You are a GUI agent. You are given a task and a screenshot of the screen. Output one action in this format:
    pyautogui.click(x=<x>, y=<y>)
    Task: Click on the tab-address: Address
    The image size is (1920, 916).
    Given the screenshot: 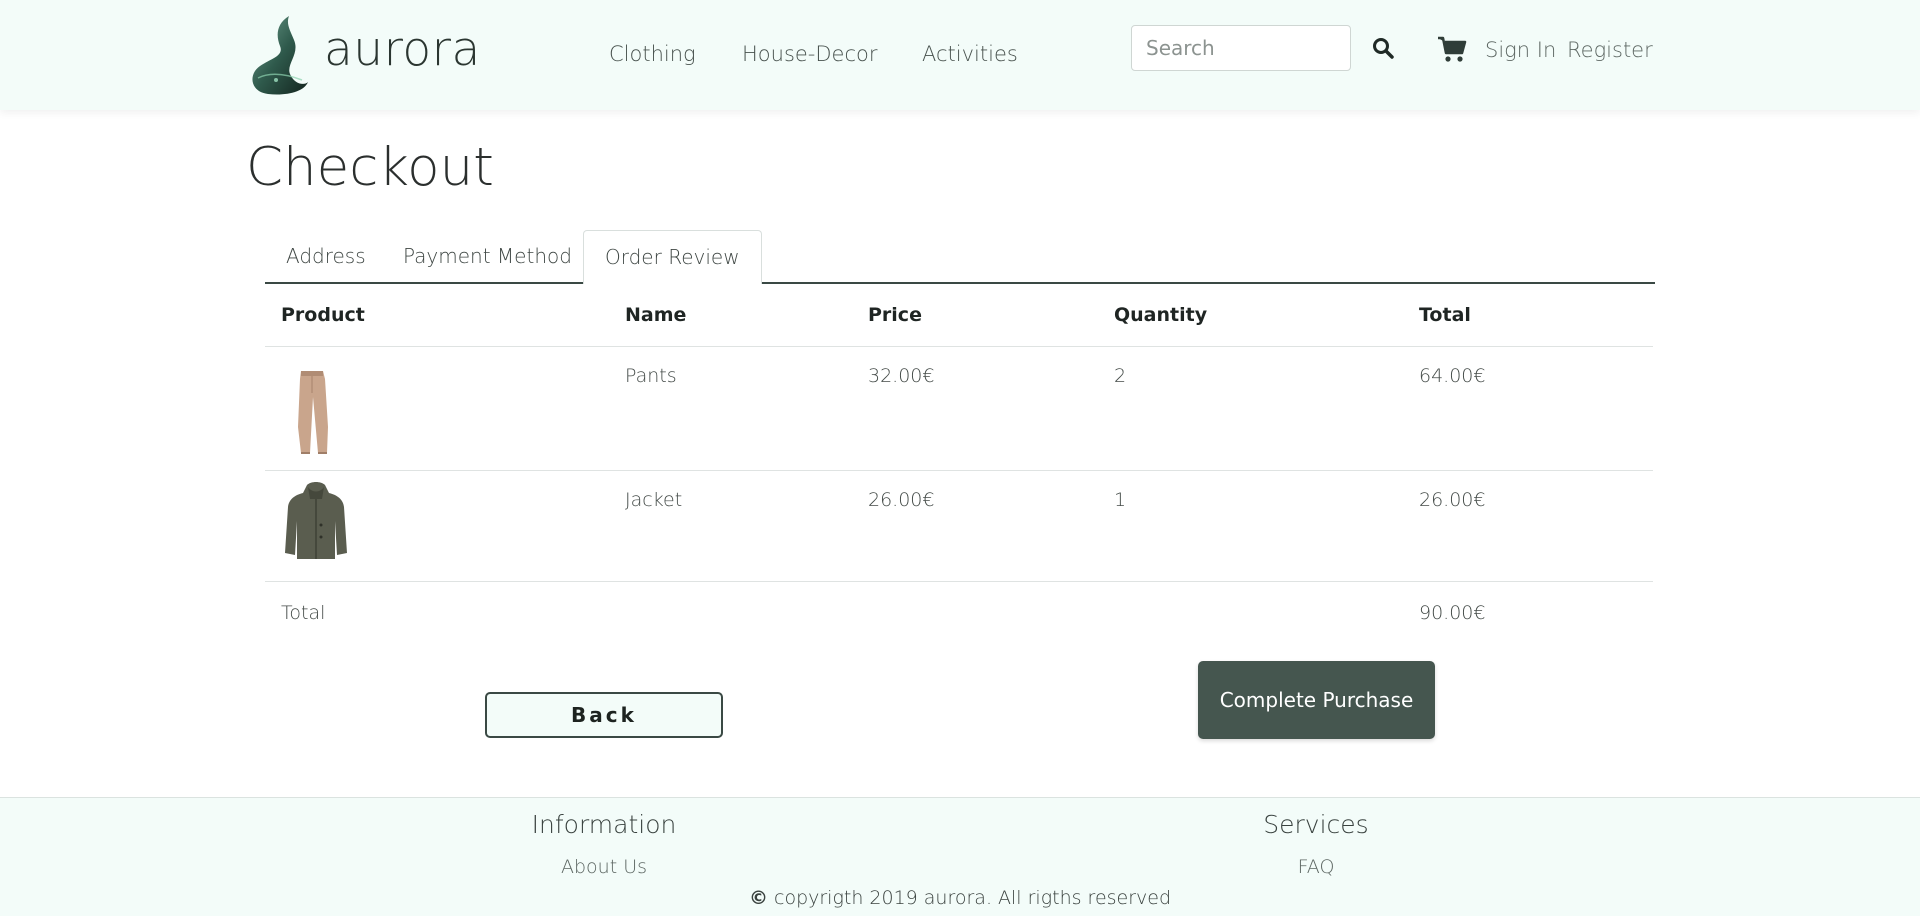 What is the action you would take?
    pyautogui.click(x=326, y=256)
    